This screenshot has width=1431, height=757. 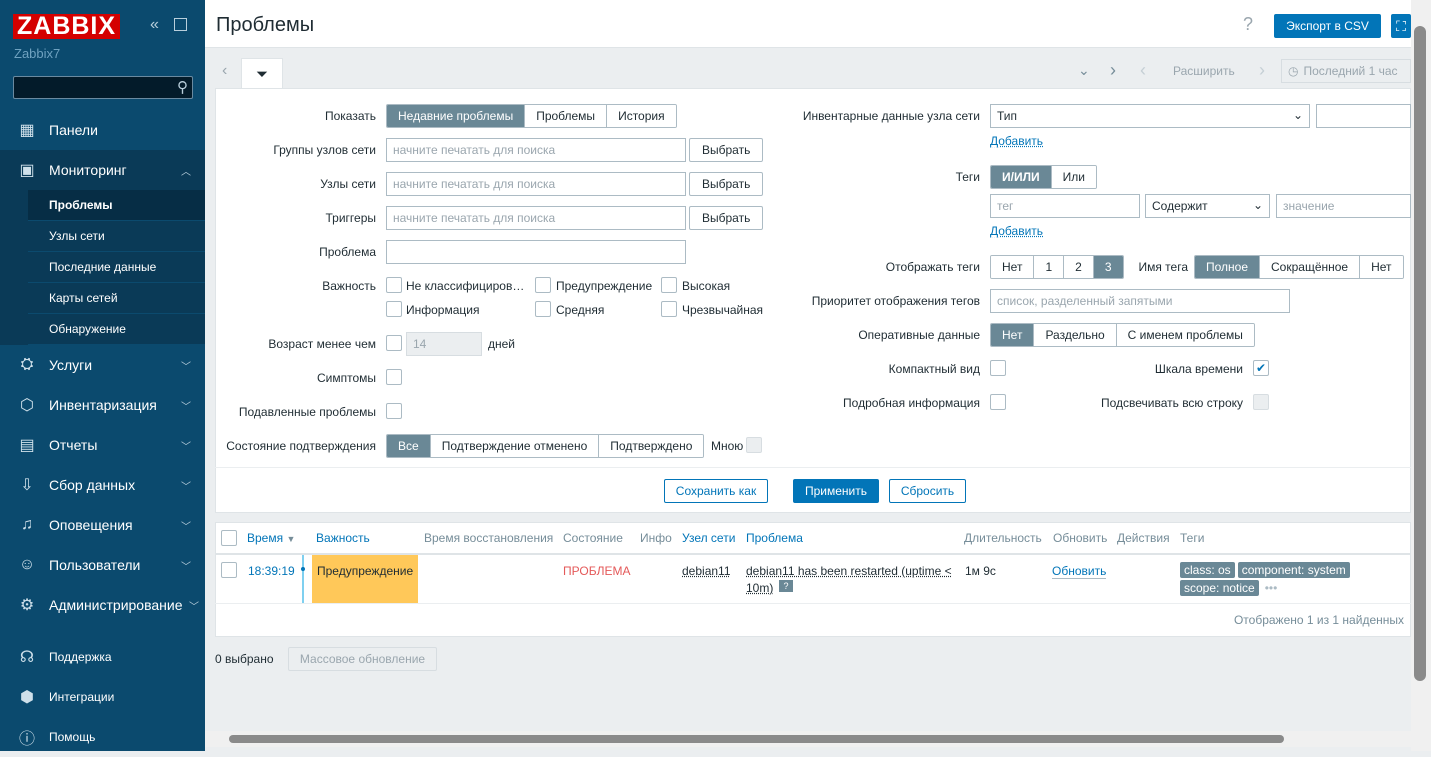 What do you see at coordinates (543, 285) in the screenshot?
I see `severity-warning-checkbox` at bounding box center [543, 285].